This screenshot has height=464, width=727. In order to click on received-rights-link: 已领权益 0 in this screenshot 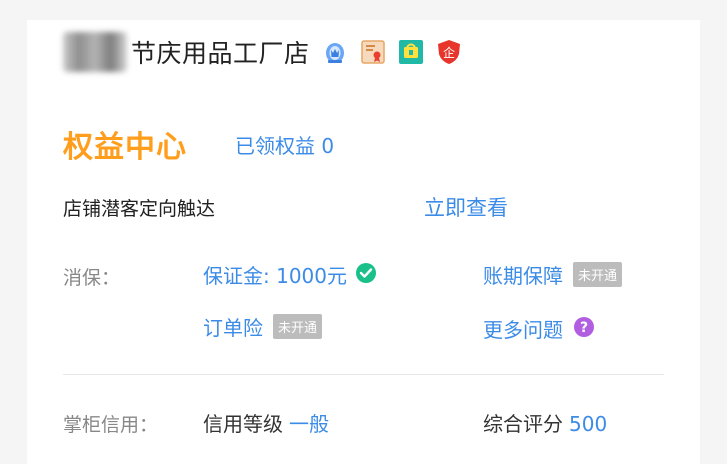, I will do `click(284, 144)`.